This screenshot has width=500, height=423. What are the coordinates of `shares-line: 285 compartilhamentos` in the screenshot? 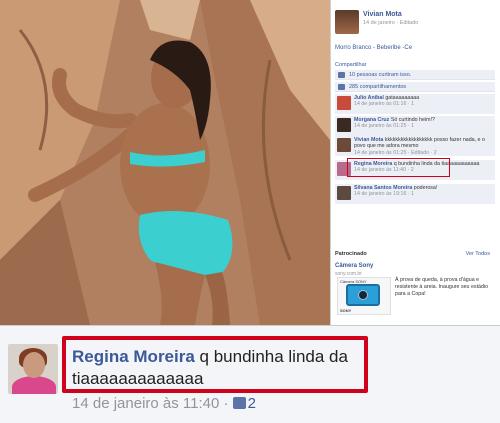 It's located at (415, 87).